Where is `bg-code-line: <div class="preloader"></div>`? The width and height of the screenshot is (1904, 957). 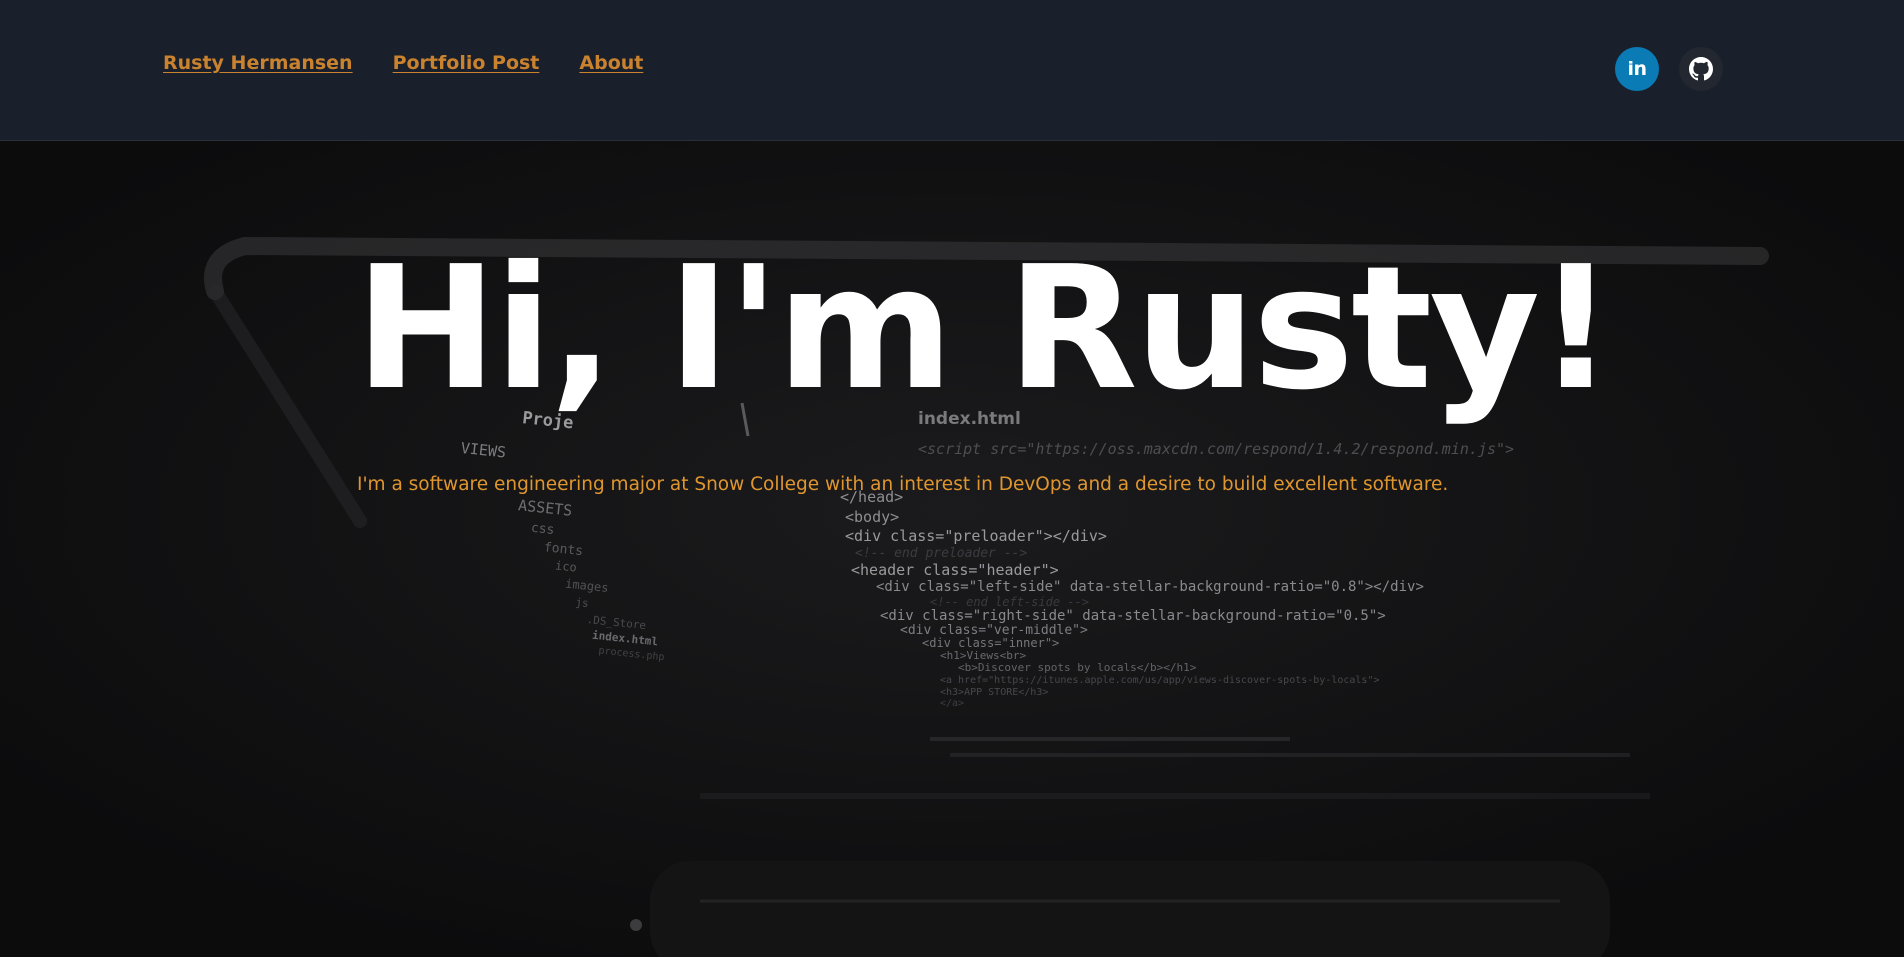
bg-code-line: <div class="preloader"></div> is located at coordinates (976, 536).